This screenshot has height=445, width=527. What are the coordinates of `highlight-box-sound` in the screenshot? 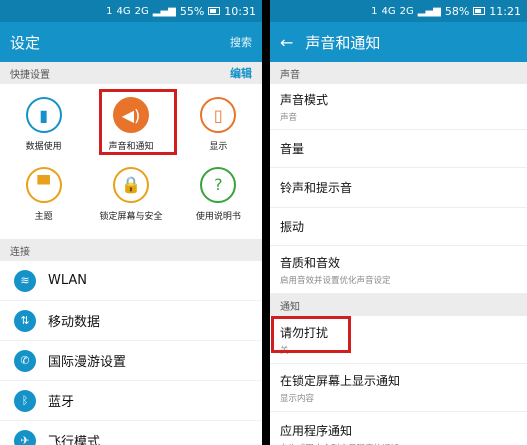 It's located at (138, 122).